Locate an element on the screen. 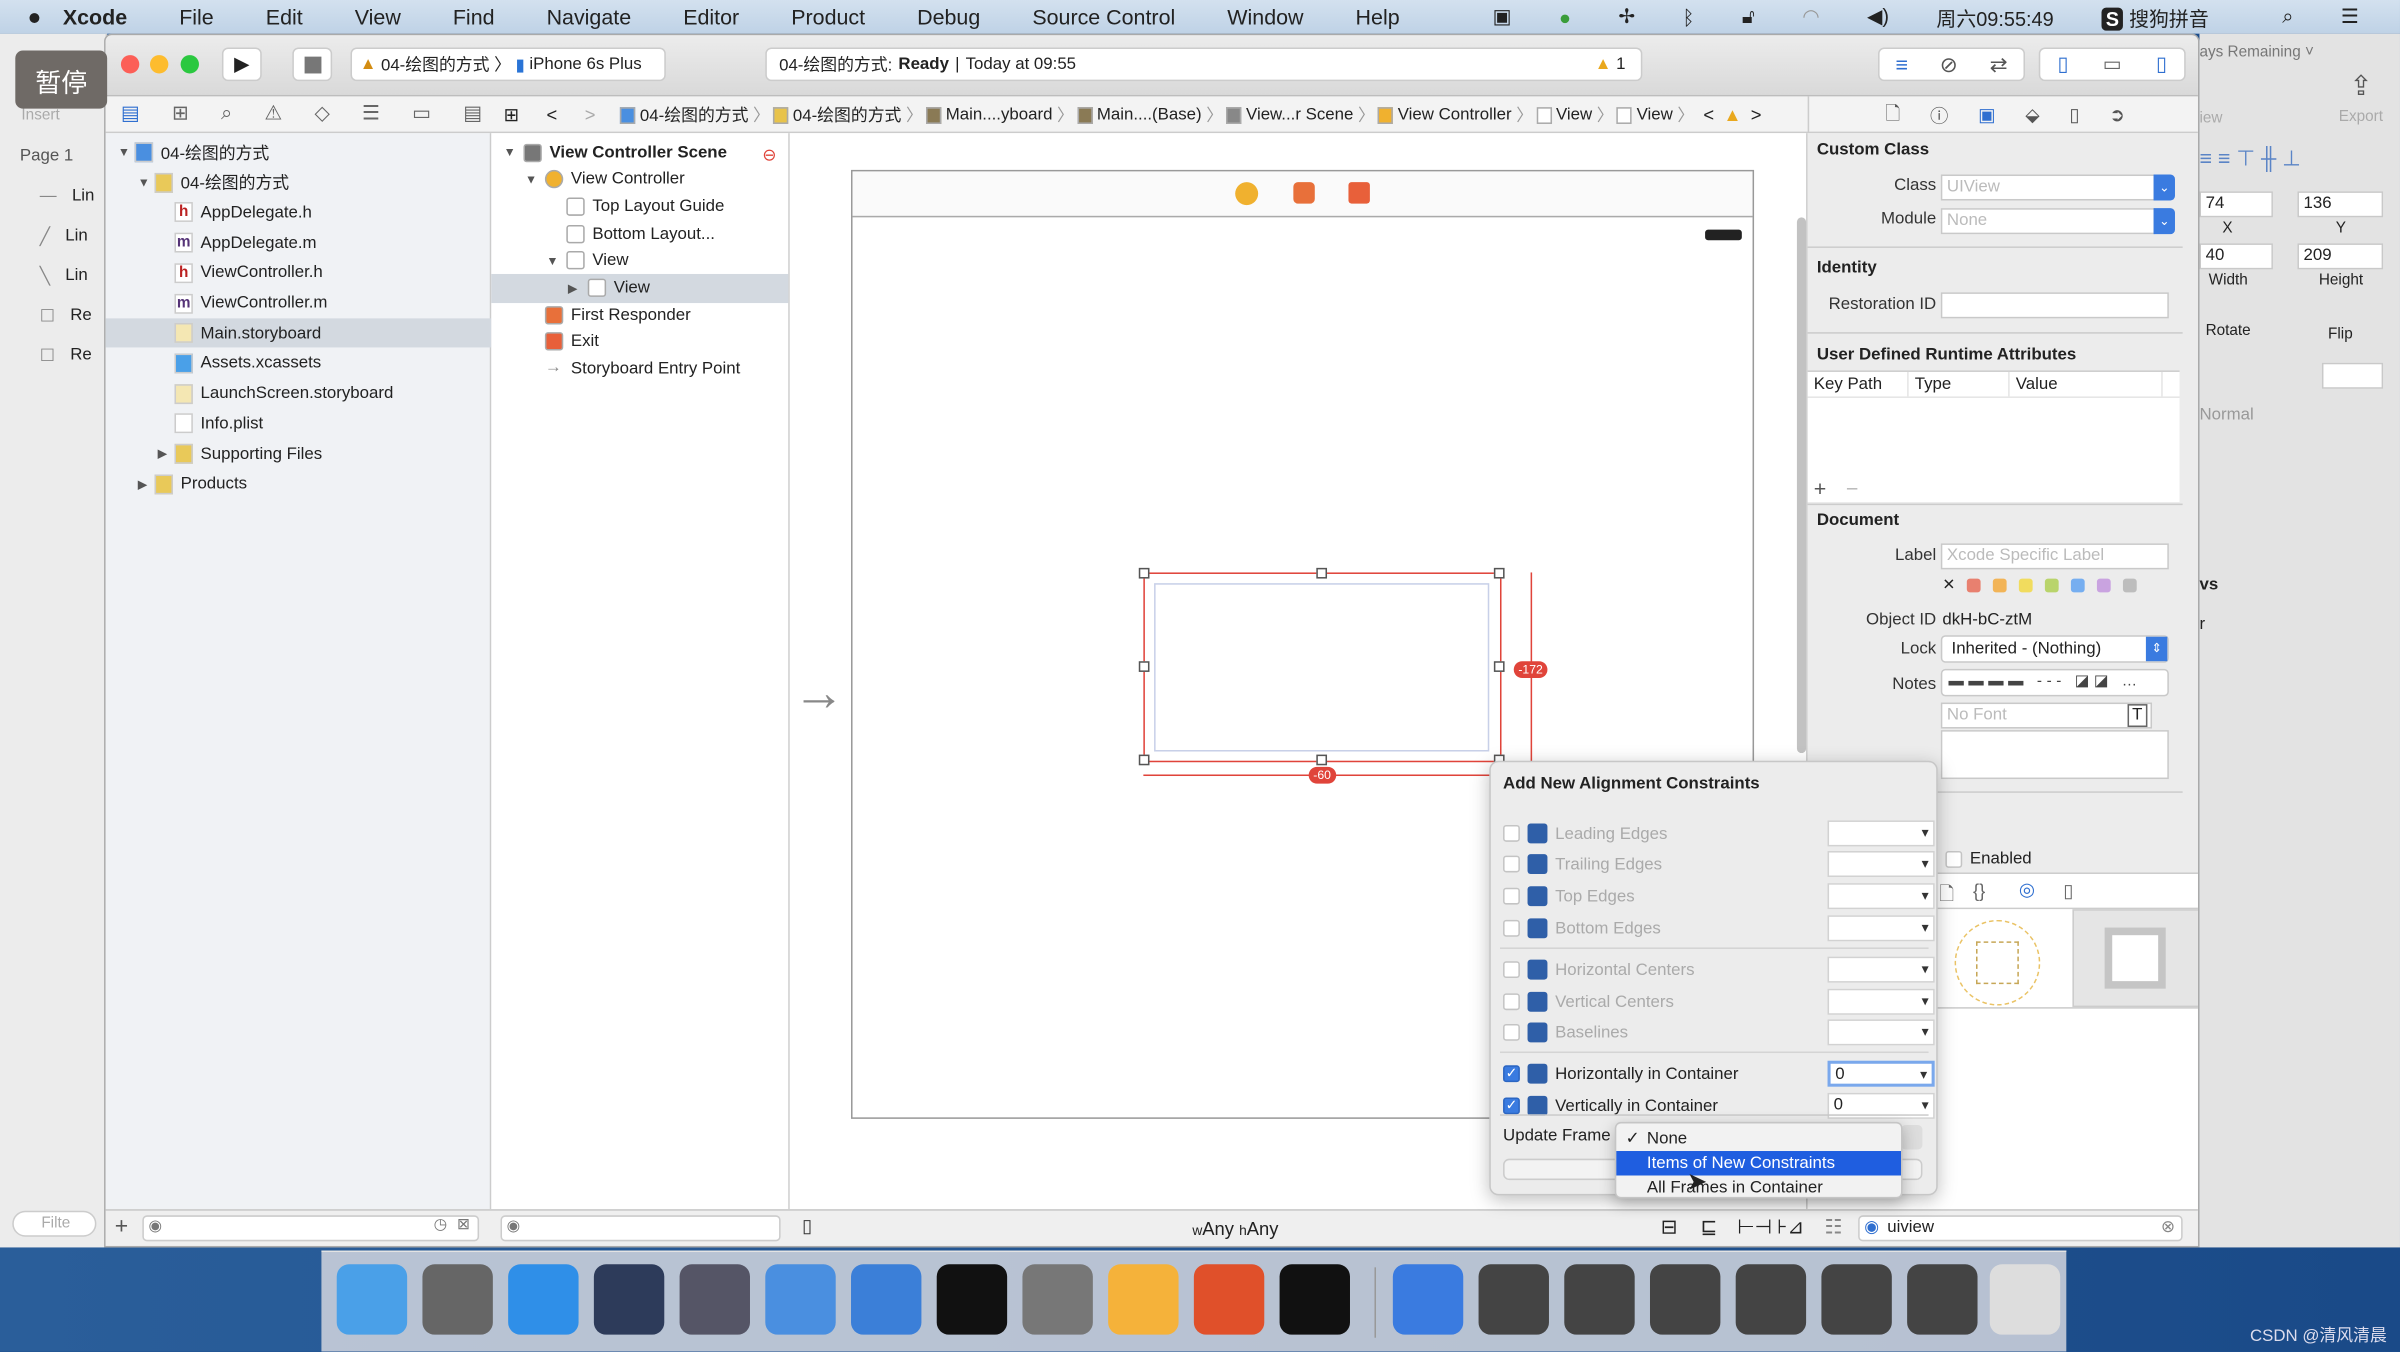  outline-item: ▼ View Controller is located at coordinates (639, 179).